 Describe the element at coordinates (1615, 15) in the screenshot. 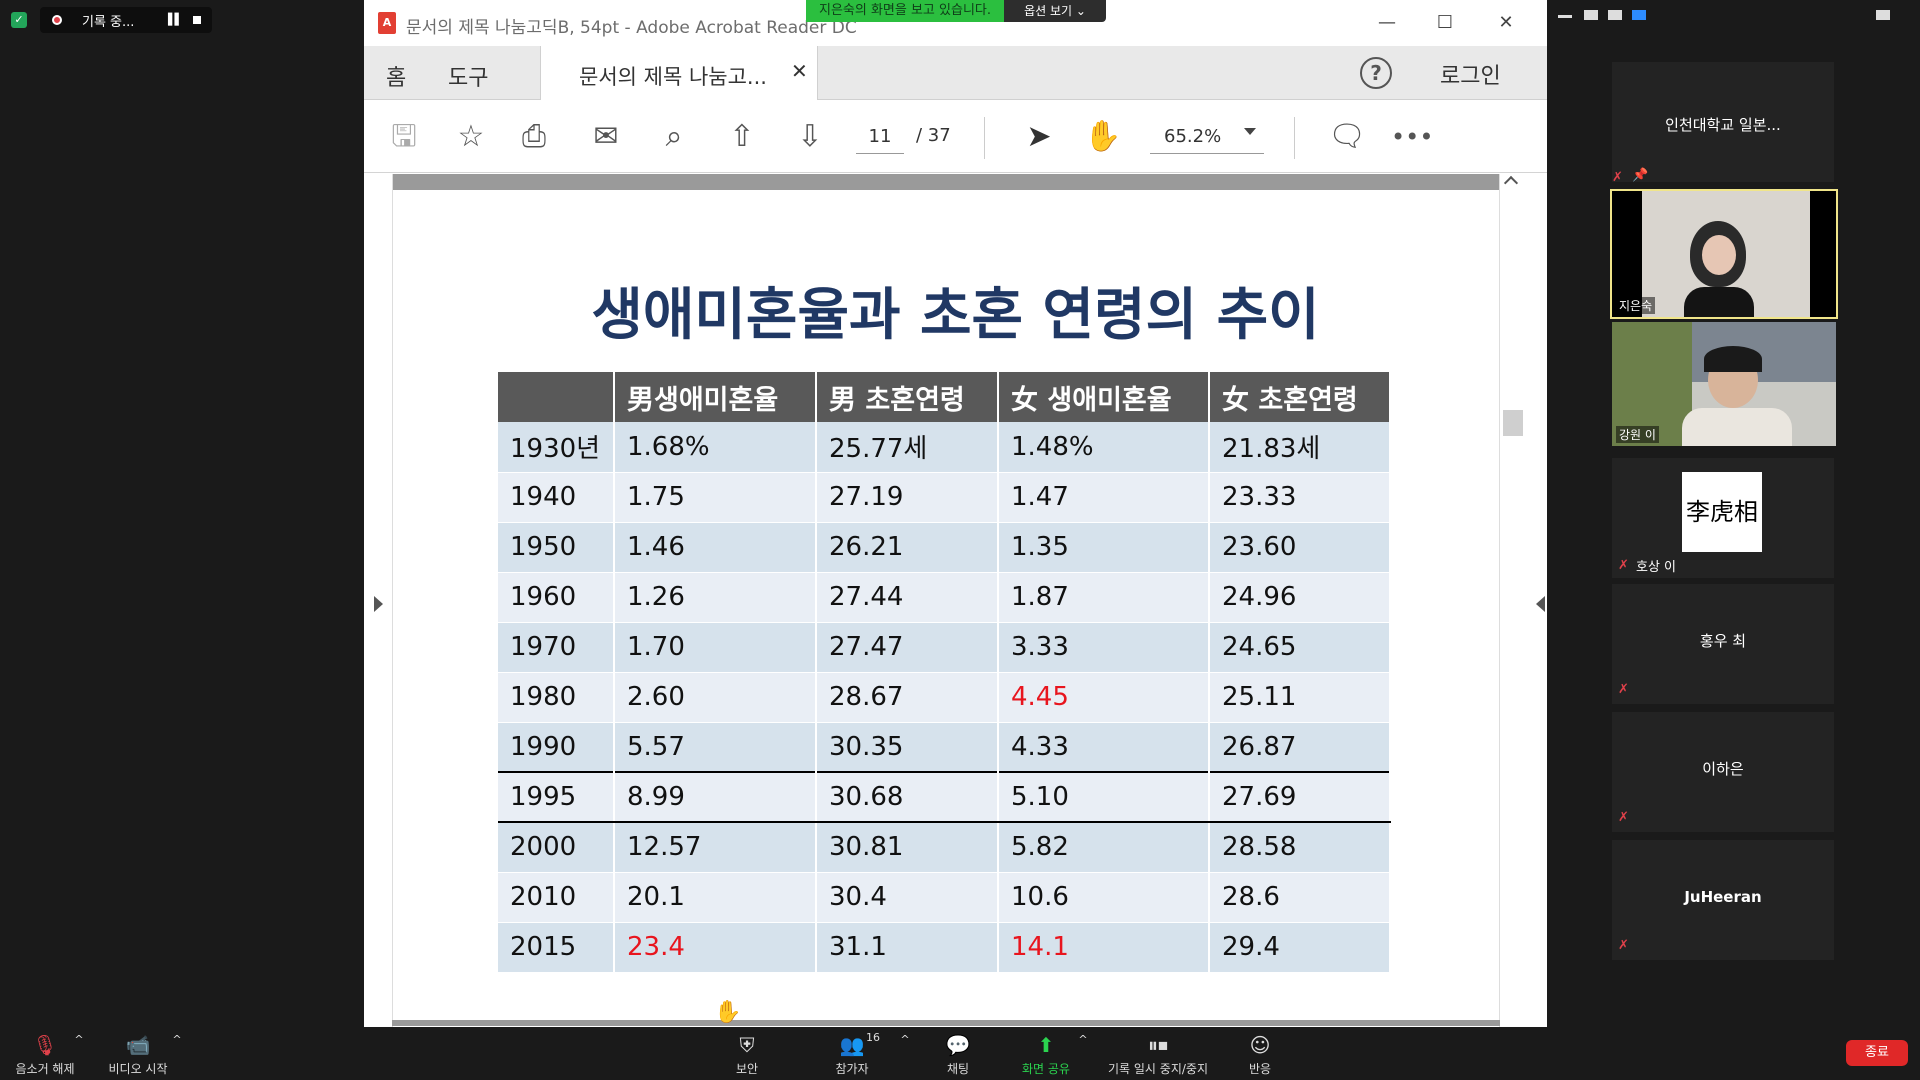

I see `view-list-icon` at that location.